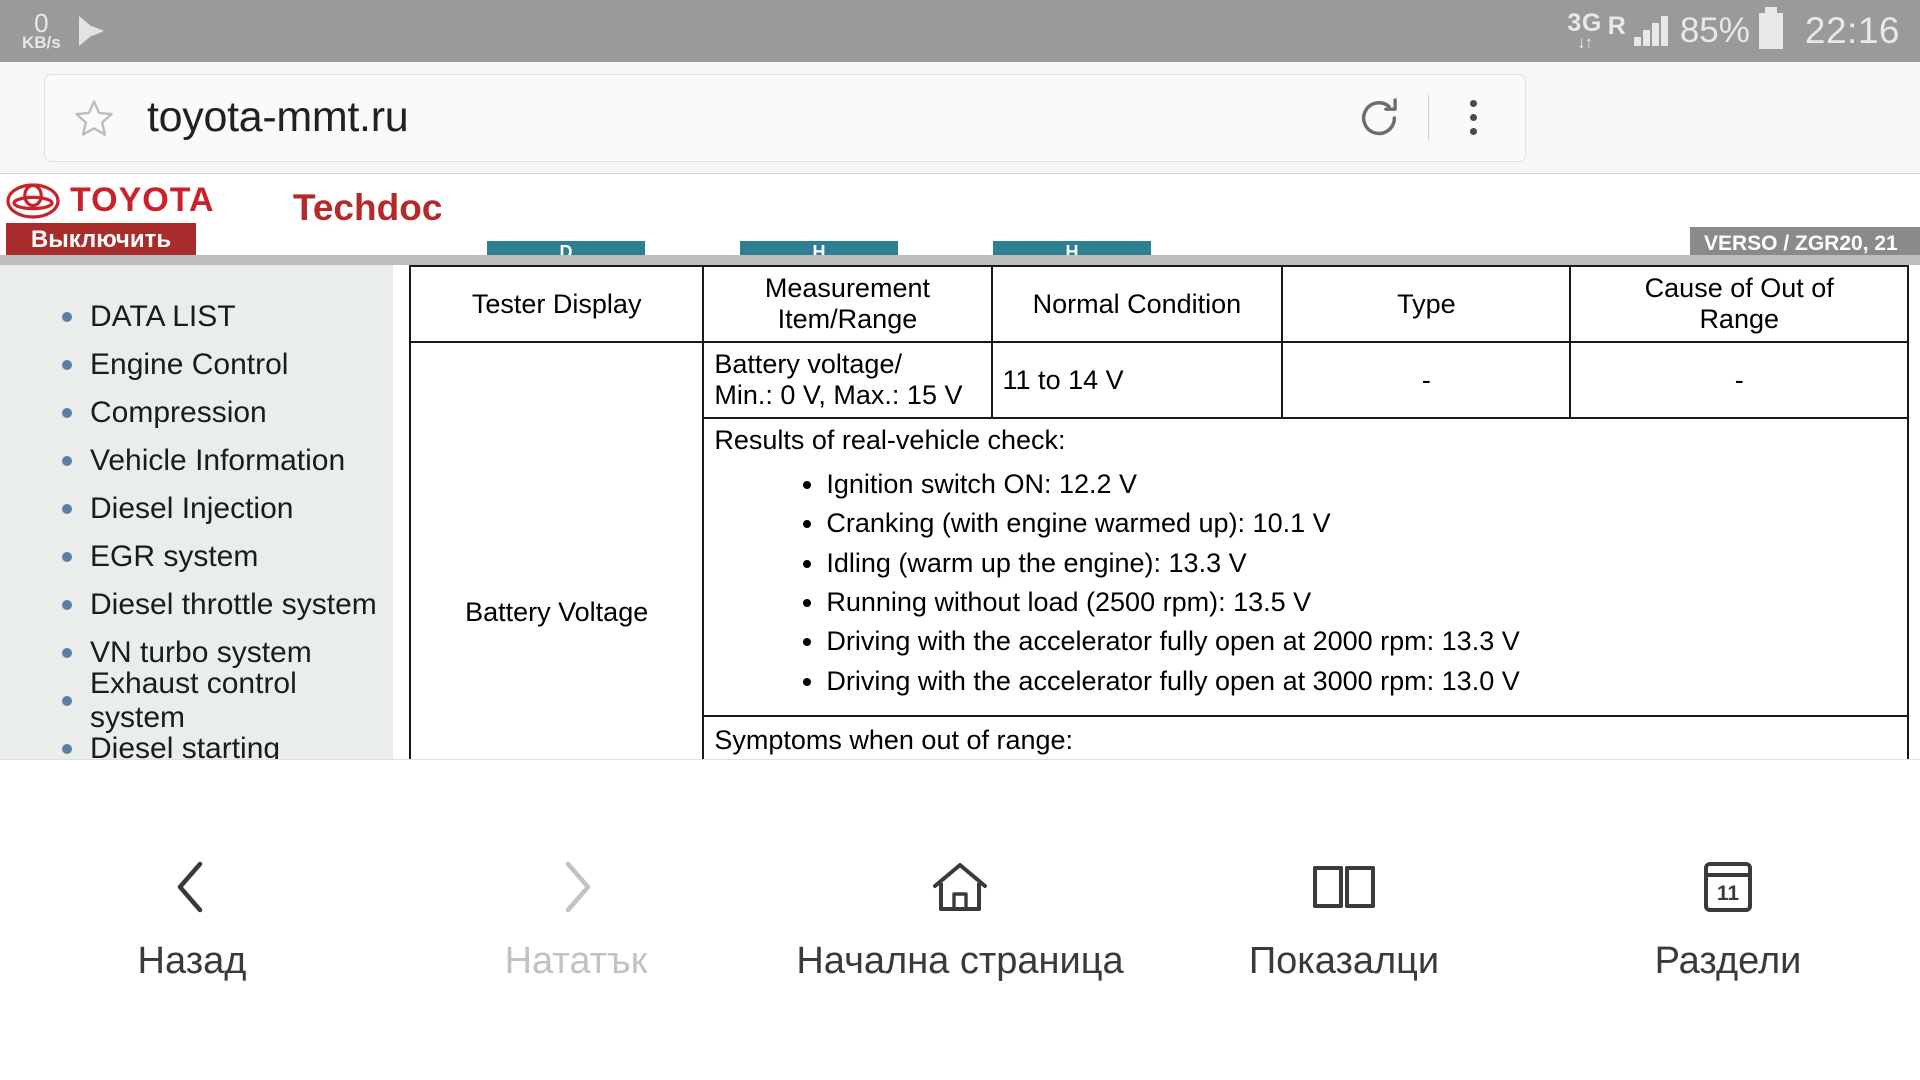 This screenshot has height=1080, width=1920. Describe the element at coordinates (94, 118) in the screenshot. I see `bookmark-star-icon` at that location.